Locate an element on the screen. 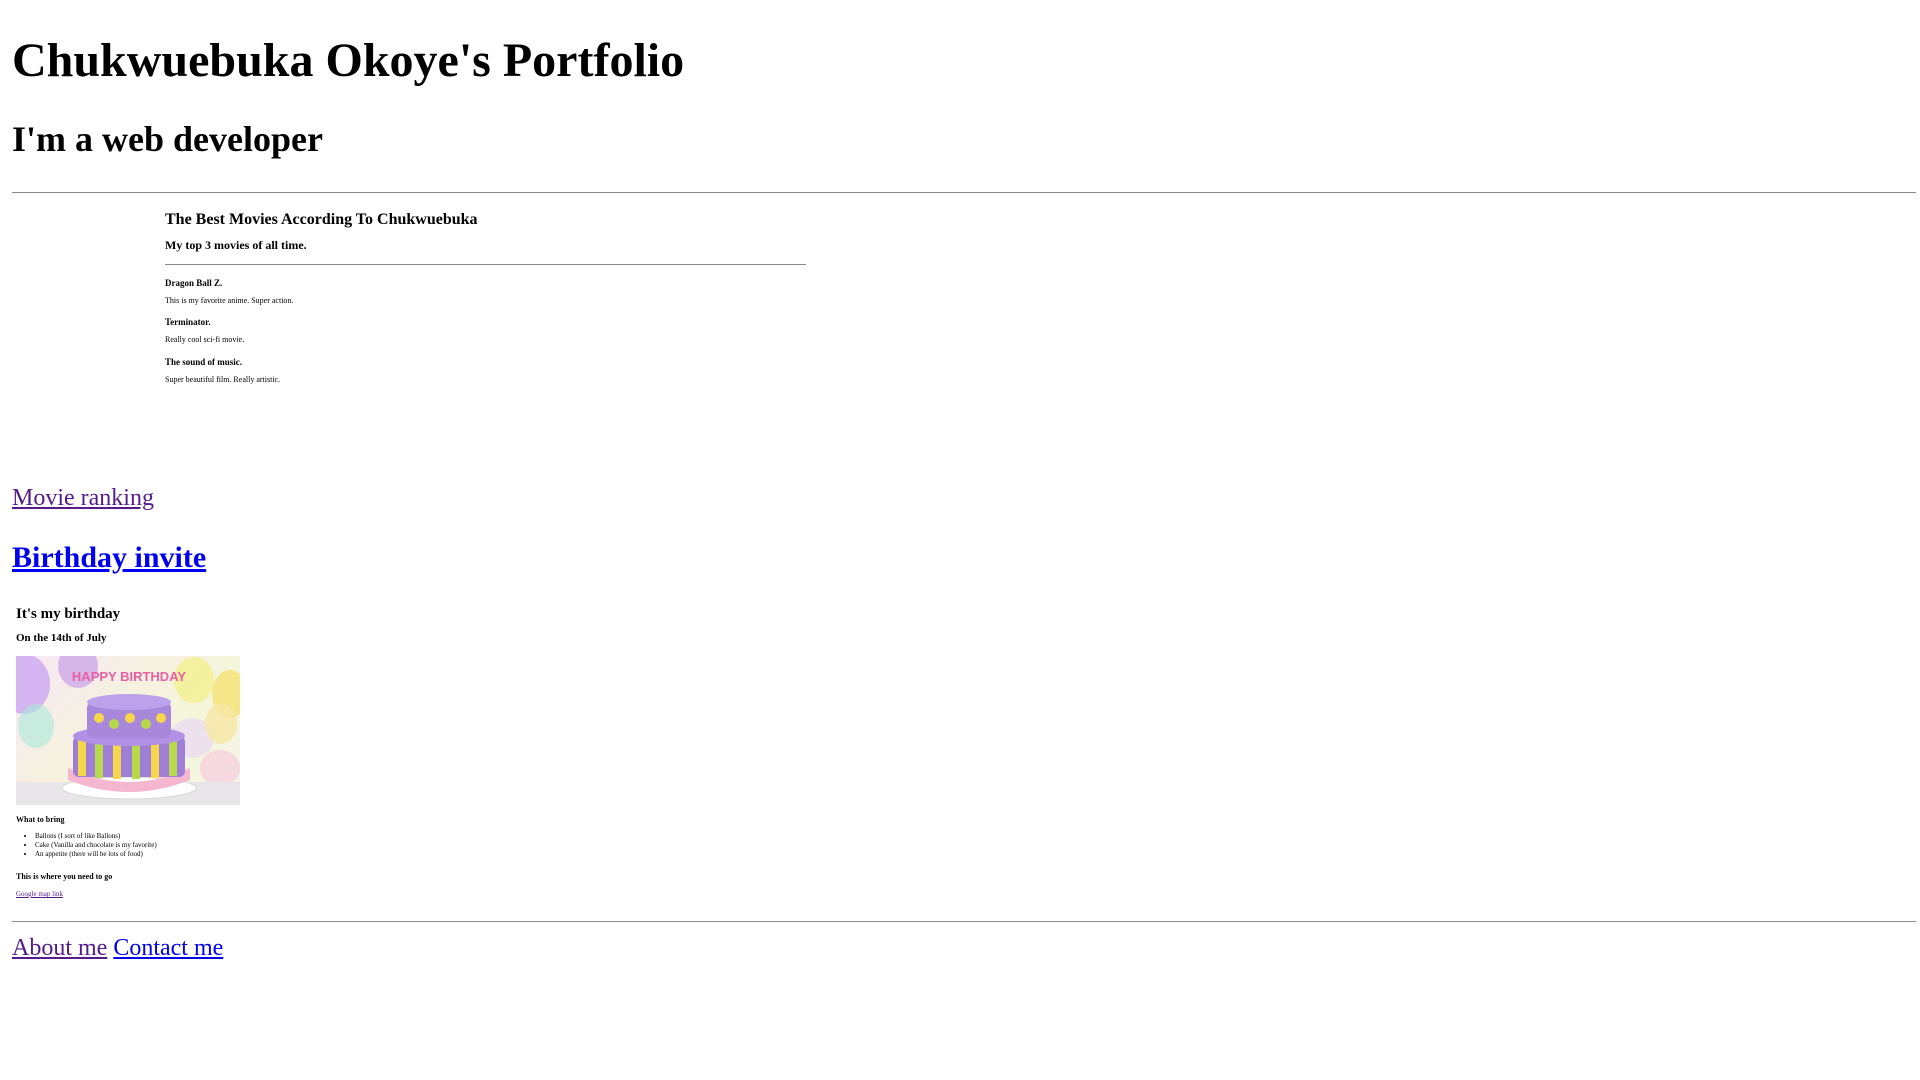 Image resolution: width=1920 pixels, height=1080 pixels. footer-links: About me Contact me is located at coordinates (117, 948).